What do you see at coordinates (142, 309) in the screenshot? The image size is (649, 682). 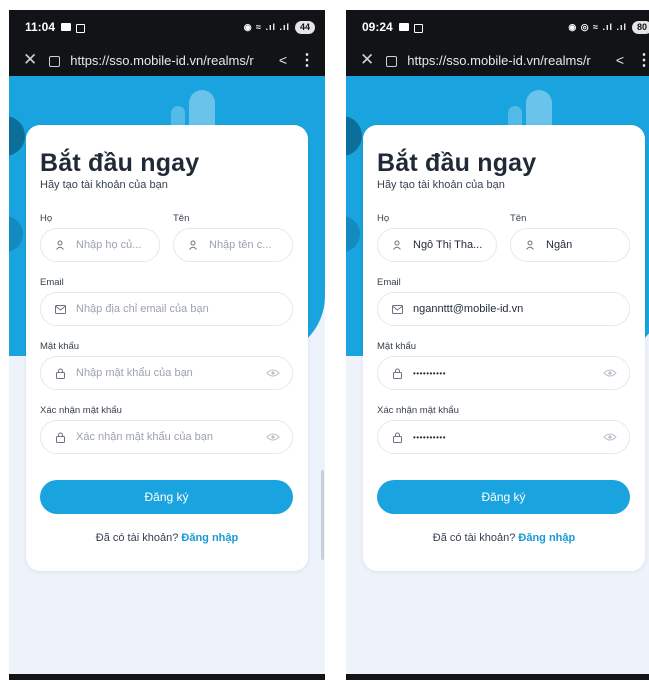 I see `email-value: Nhập địa chỉ email của bạn` at bounding box center [142, 309].